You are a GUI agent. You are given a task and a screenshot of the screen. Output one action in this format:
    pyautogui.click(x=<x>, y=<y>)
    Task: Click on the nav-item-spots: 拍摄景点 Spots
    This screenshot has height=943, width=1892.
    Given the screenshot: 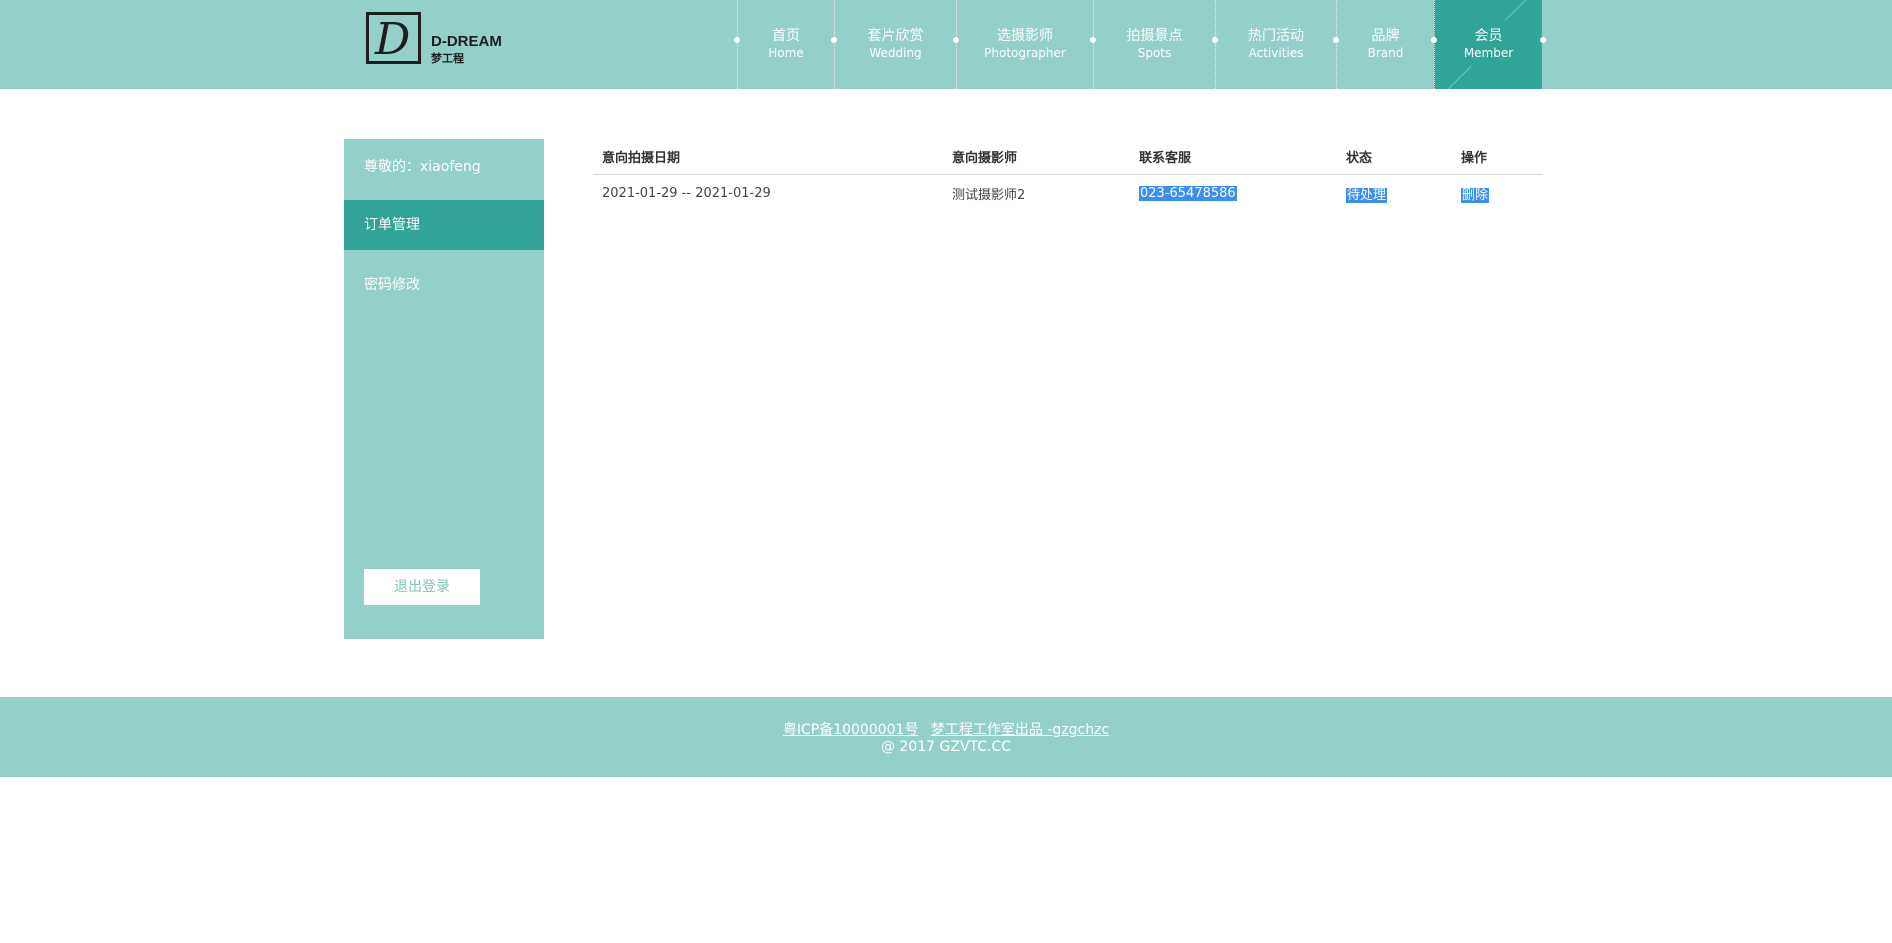 What is the action you would take?
    pyautogui.click(x=1152, y=44)
    